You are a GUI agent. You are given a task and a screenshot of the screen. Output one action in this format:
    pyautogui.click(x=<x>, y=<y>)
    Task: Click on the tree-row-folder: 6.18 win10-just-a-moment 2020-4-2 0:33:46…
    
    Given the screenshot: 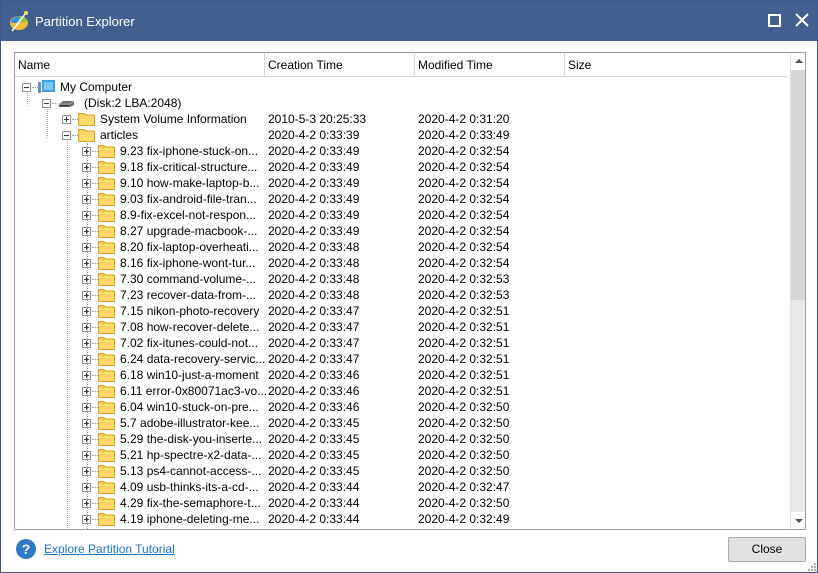 What is the action you would take?
    pyautogui.click(x=401, y=375)
    